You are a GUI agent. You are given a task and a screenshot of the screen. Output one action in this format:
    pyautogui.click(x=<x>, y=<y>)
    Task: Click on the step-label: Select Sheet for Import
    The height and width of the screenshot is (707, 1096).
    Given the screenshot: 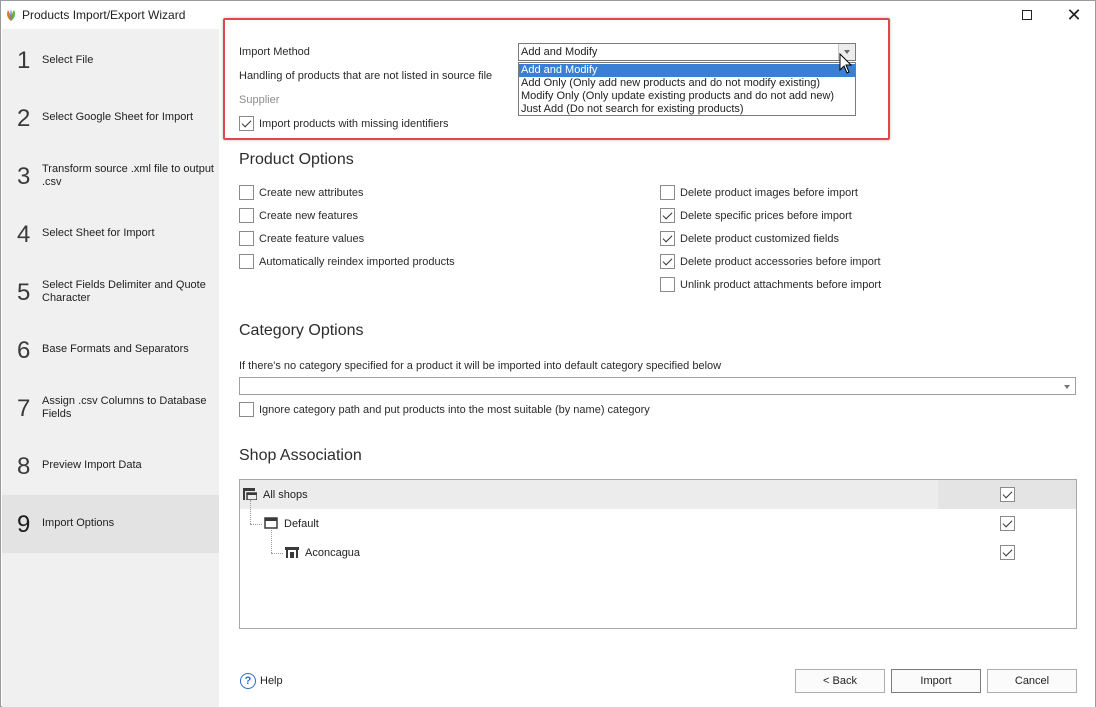 What is the action you would take?
    pyautogui.click(x=98, y=233)
    